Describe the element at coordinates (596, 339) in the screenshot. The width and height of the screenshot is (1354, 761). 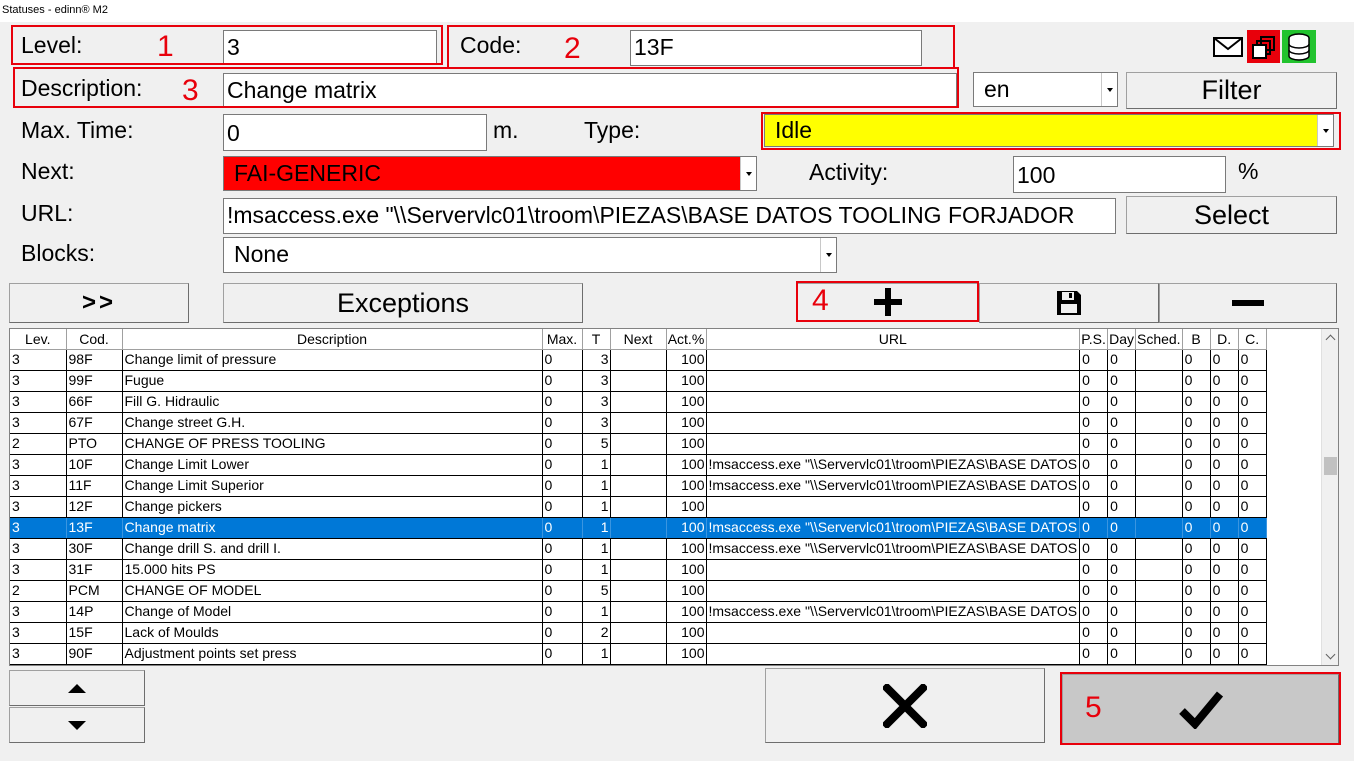
I see `column-header: T` at that location.